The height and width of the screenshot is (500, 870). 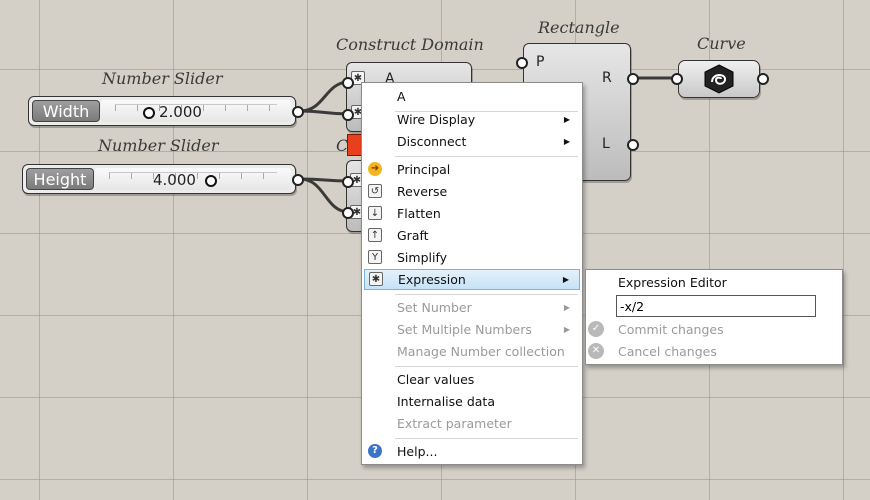 I want to click on rectangle-port-p, so click(x=522, y=63).